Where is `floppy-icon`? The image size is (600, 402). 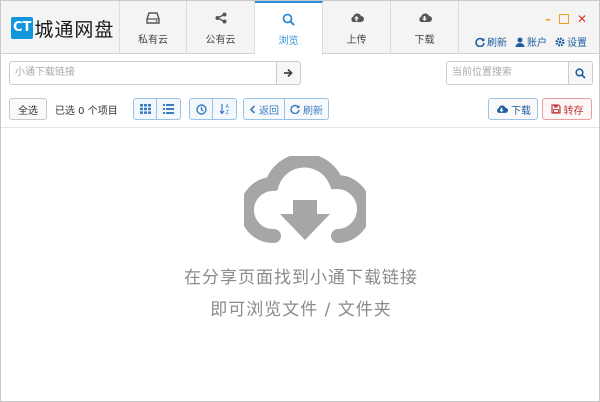 floppy-icon is located at coordinates (555, 109).